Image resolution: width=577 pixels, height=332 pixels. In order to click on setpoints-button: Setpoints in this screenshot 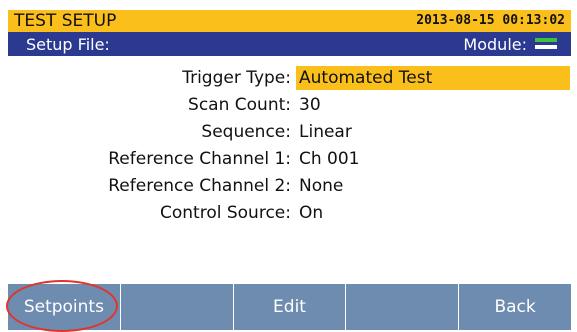, I will do `click(64, 307)`.